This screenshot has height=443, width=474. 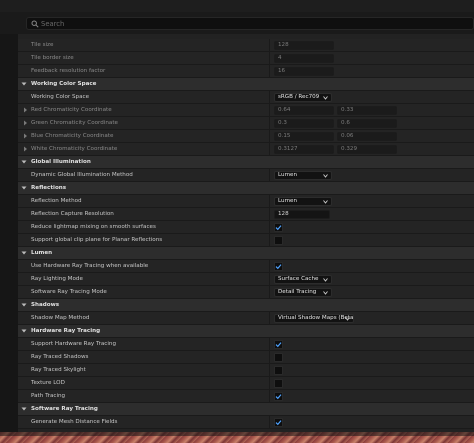 I want to click on checkbox-generate-mesh-distance-fields, so click(x=278, y=422).